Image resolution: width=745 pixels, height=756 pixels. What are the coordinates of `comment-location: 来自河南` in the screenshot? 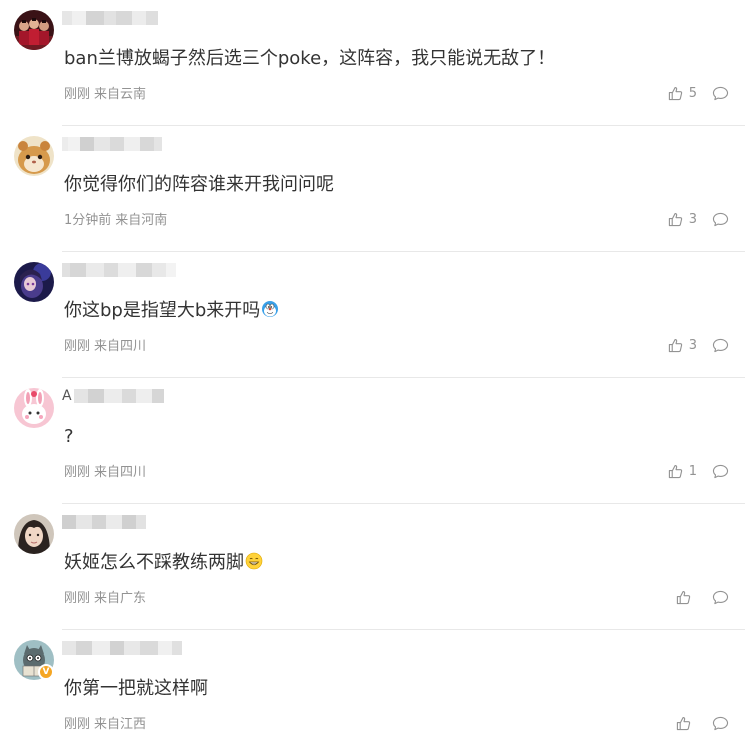 It's located at (141, 220).